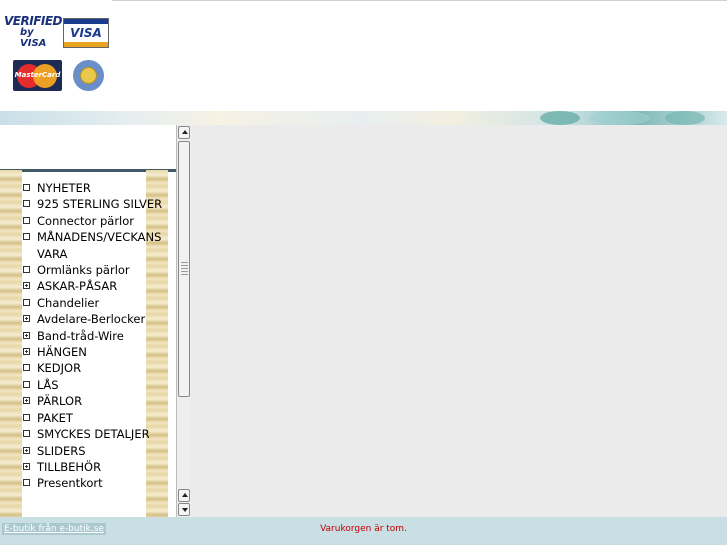 This screenshot has width=727, height=545. What do you see at coordinates (33, 38) in the screenshot?
I see `vbv-line2: by VISA` at bounding box center [33, 38].